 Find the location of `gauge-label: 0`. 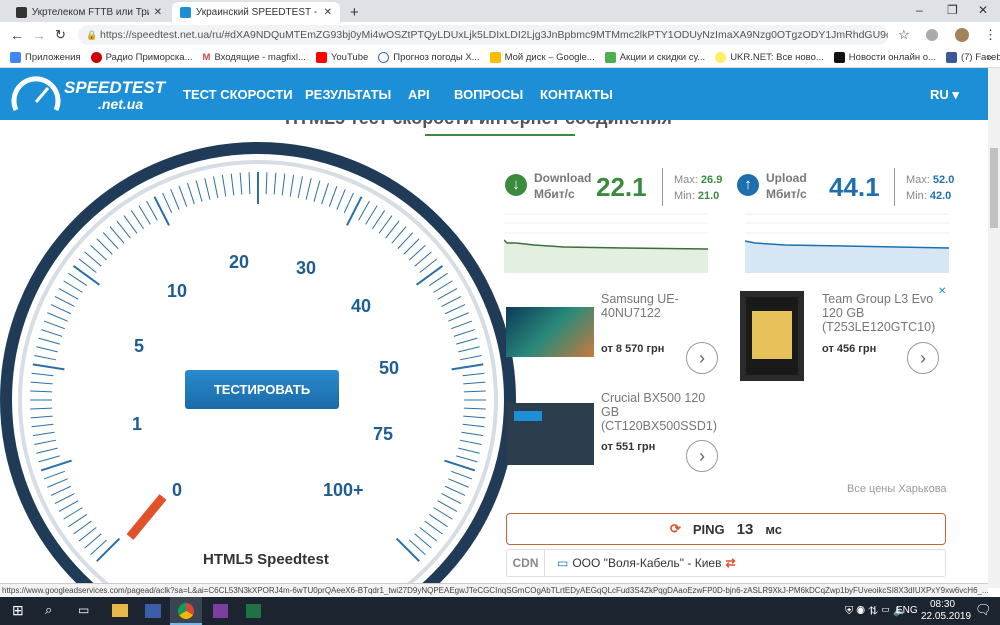

gauge-label: 0 is located at coordinates (177, 490).